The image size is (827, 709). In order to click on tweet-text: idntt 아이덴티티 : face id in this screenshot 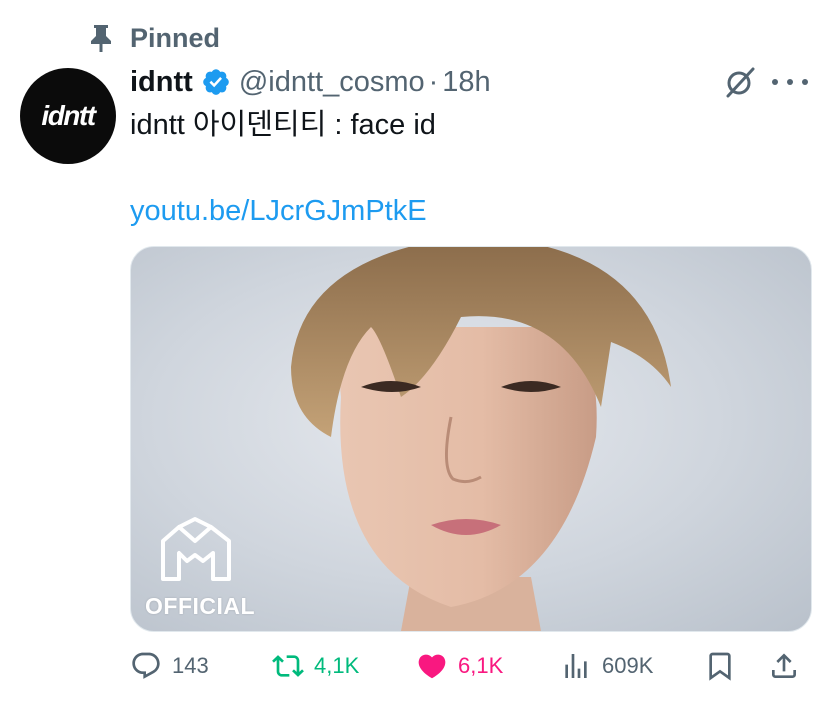, I will do `click(283, 125)`.